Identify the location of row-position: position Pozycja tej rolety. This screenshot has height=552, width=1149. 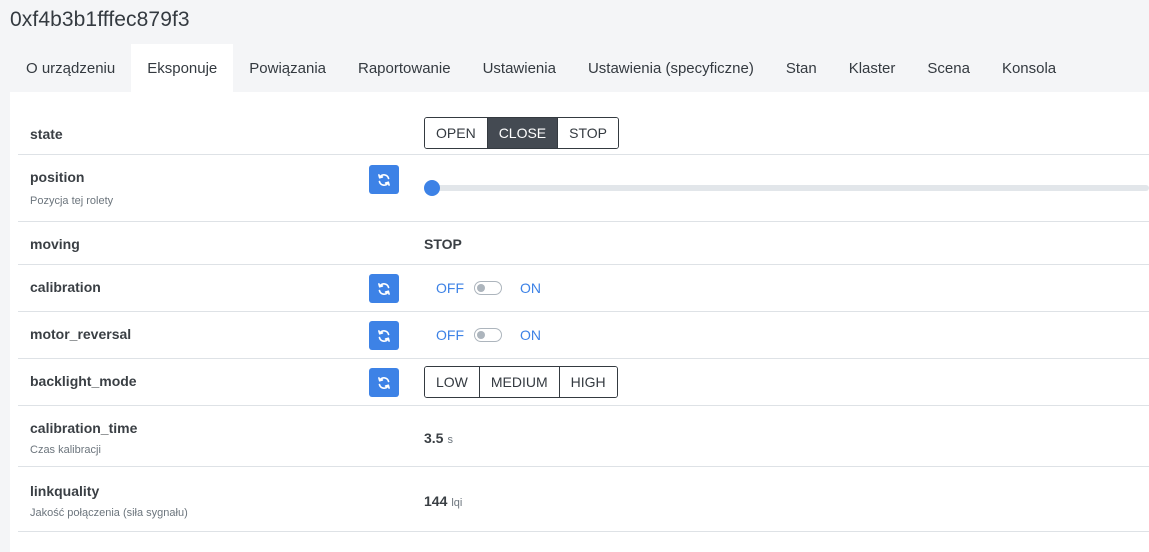
(583, 188).